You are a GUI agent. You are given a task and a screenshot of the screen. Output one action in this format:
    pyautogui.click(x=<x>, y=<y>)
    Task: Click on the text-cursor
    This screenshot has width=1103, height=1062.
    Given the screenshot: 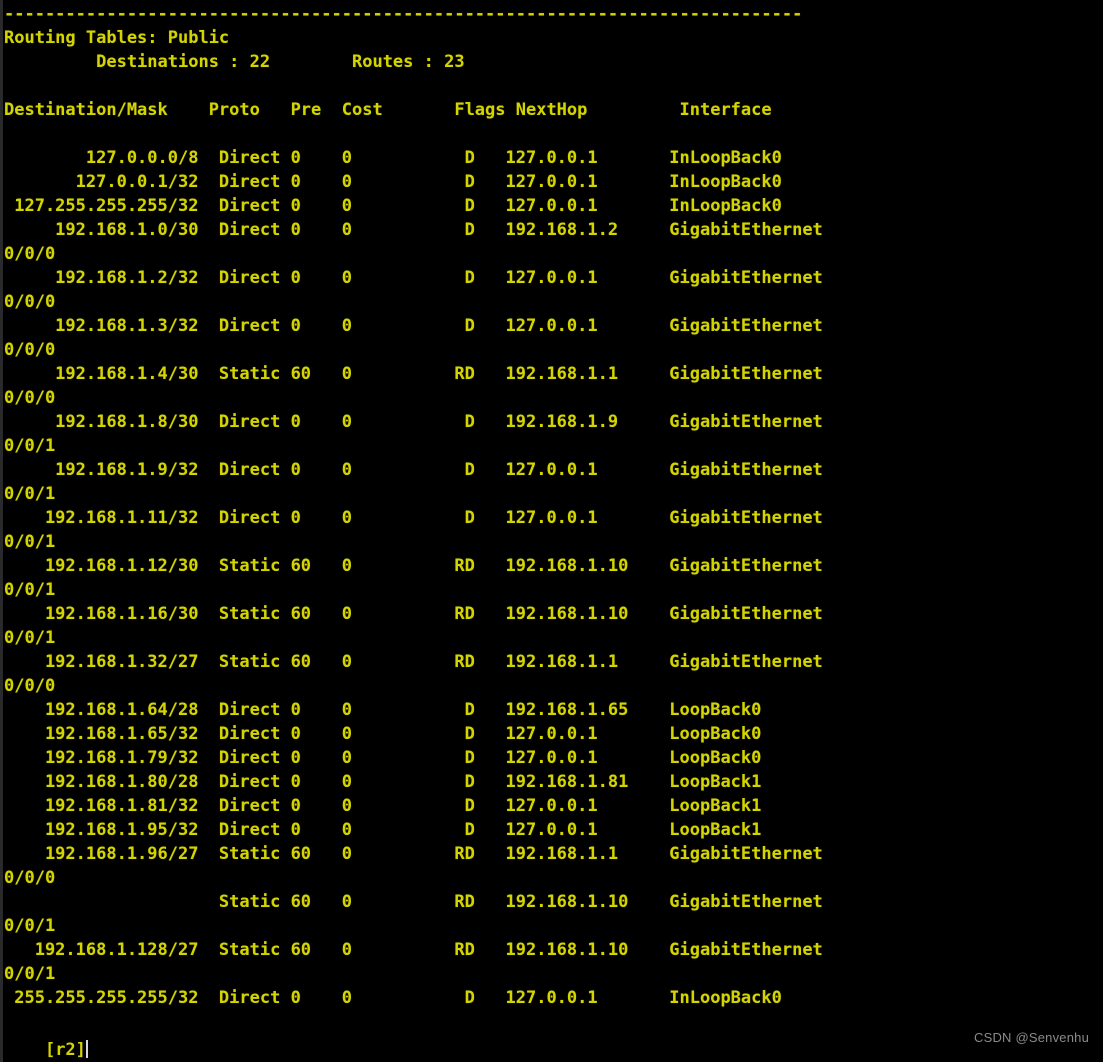 What is the action you would take?
    pyautogui.click(x=86, y=1049)
    